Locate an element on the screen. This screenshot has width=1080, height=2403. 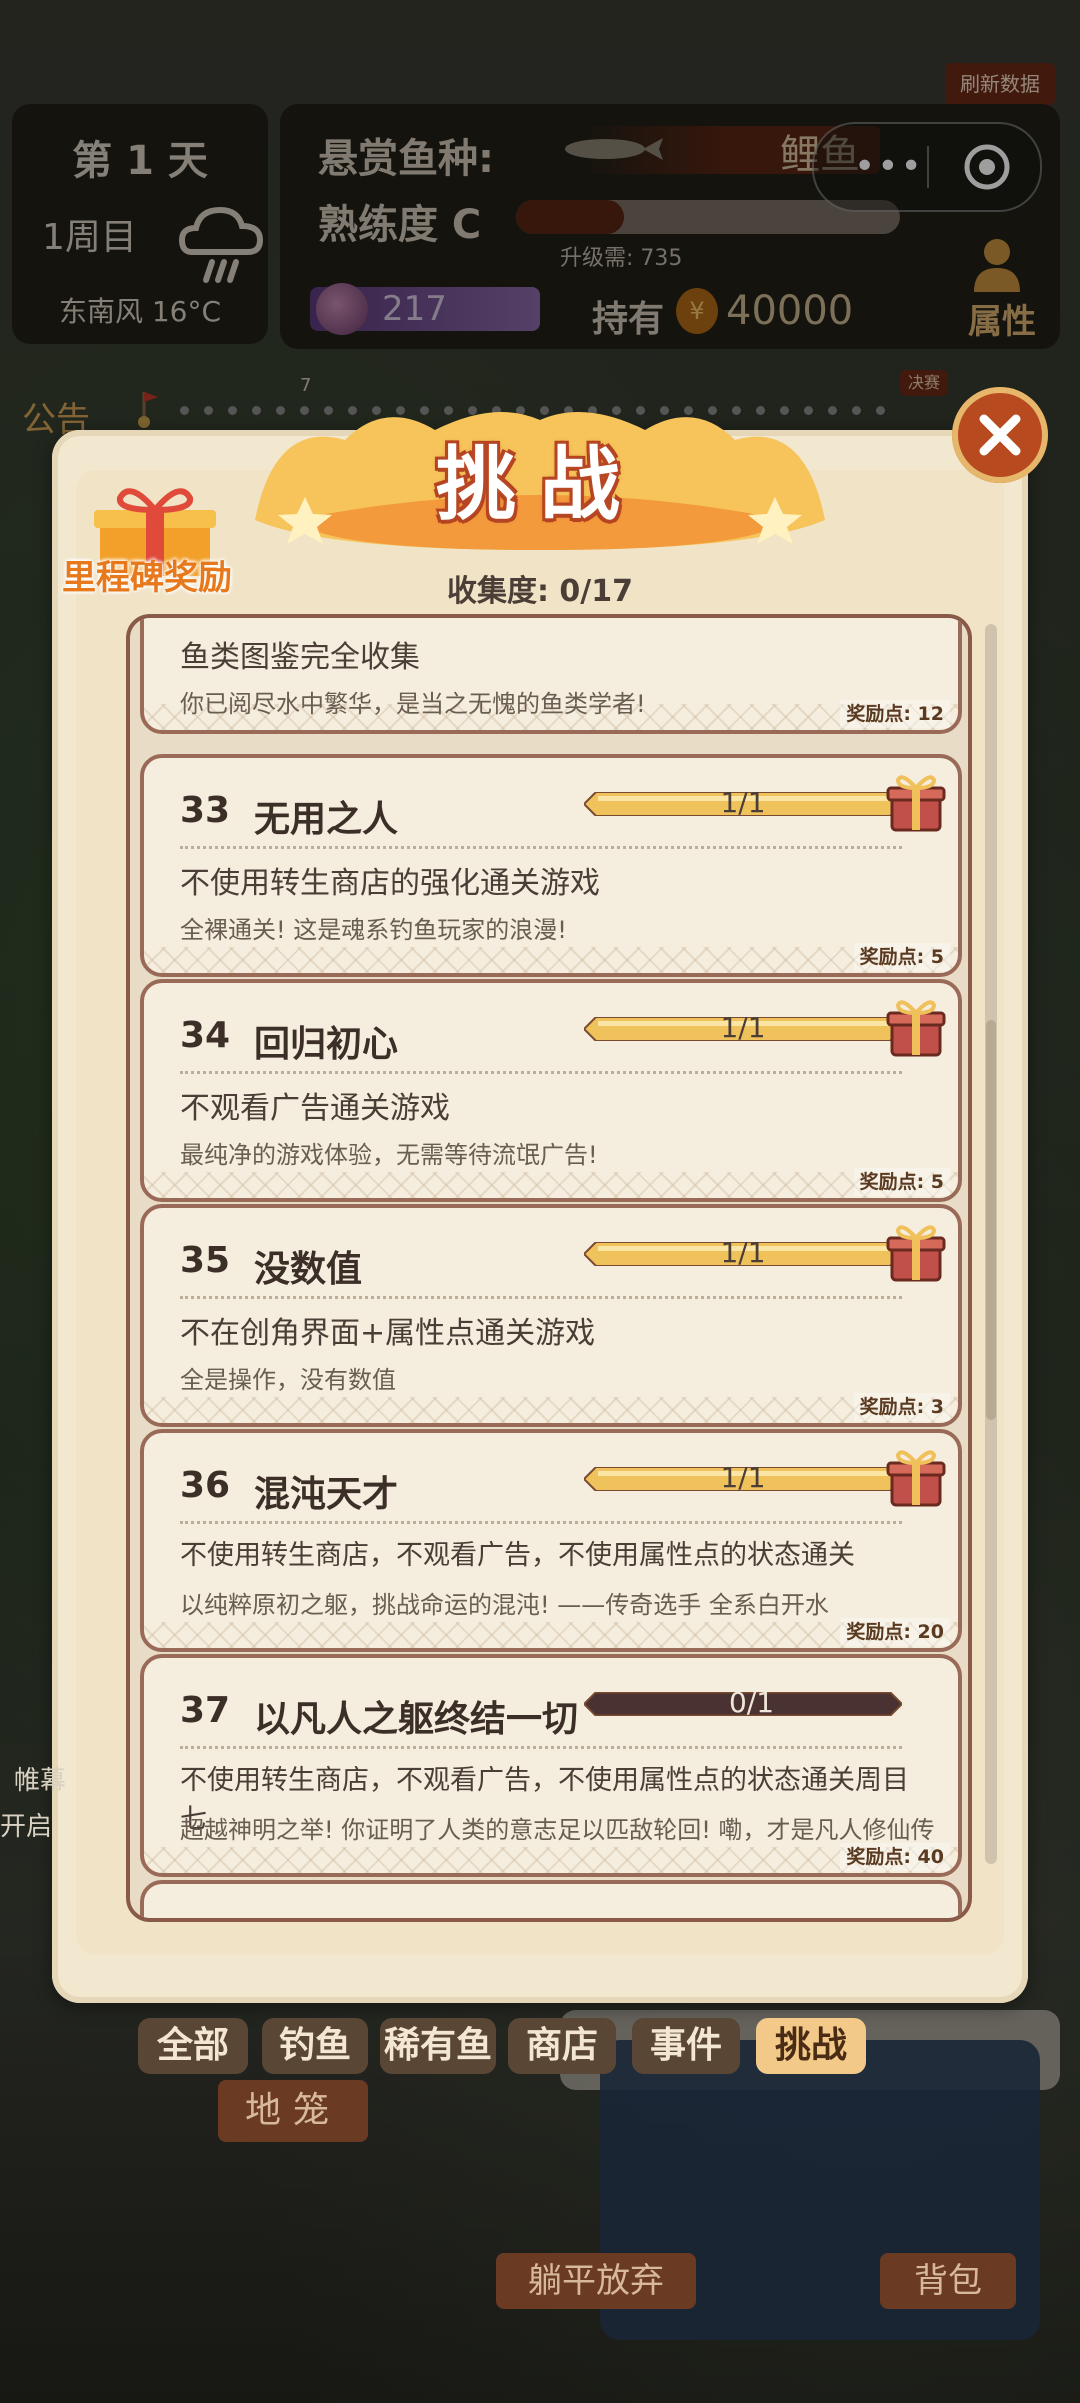
challenge-description: 不观看广告通关游戏 is located at coordinates (315, 1108).